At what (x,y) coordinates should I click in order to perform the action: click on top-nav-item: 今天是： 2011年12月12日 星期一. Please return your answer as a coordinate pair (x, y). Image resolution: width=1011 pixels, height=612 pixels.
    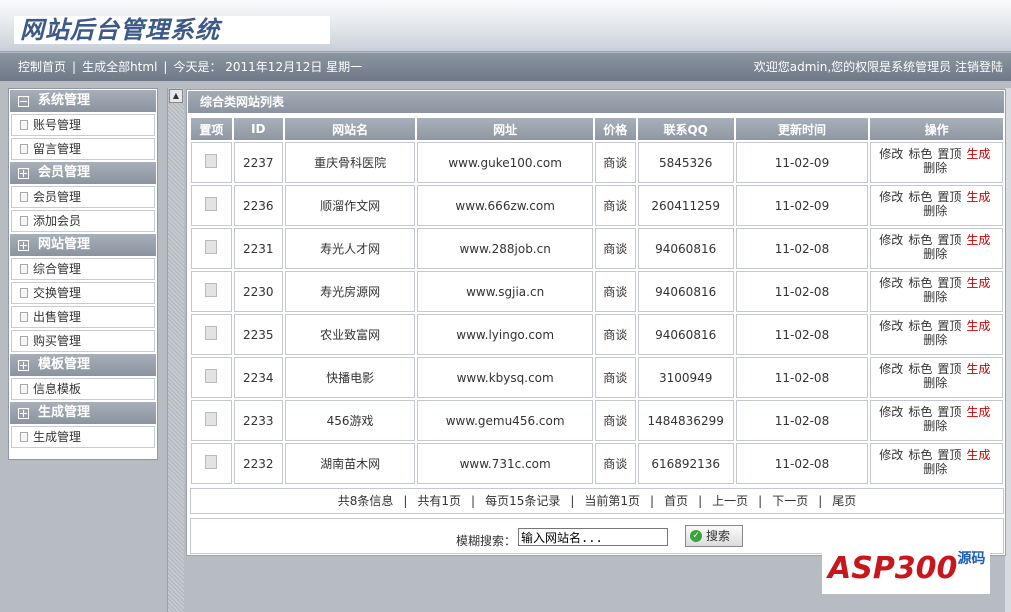
    Looking at the image, I should click on (267, 67).